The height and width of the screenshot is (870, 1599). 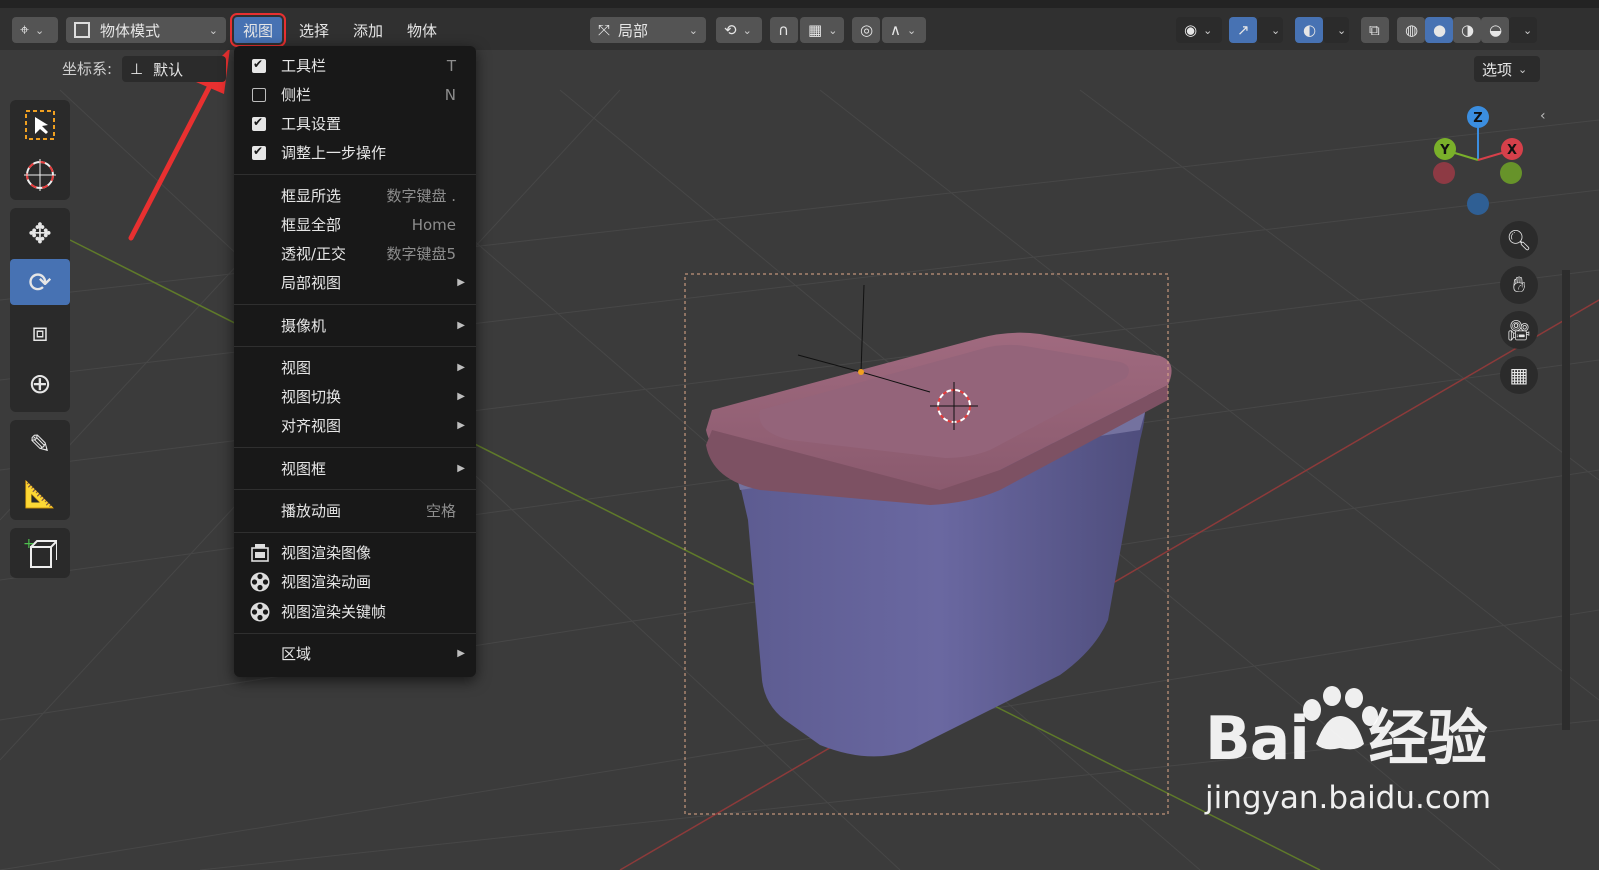 I want to click on grid-snap-icon: ▦, so click(x=815, y=30).